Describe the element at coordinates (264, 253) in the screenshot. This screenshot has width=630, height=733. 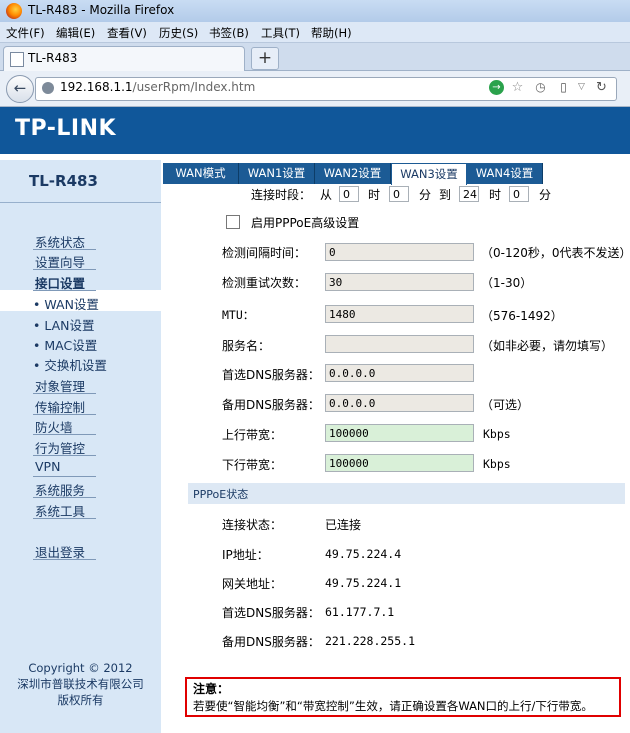
I see `detect-interval-label: 检测间隔时间：` at that location.